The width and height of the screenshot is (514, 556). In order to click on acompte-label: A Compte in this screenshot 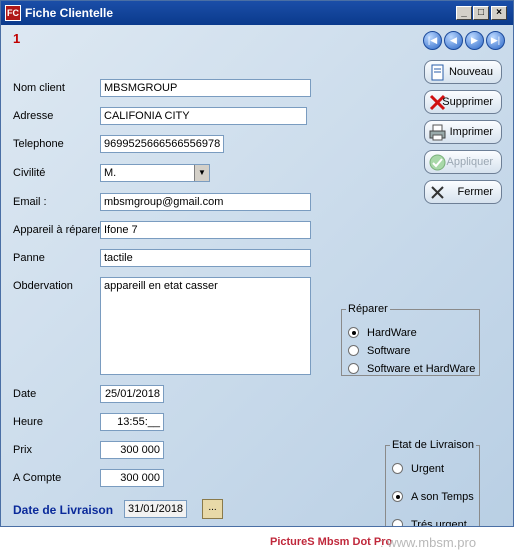, I will do `click(37, 478)`.